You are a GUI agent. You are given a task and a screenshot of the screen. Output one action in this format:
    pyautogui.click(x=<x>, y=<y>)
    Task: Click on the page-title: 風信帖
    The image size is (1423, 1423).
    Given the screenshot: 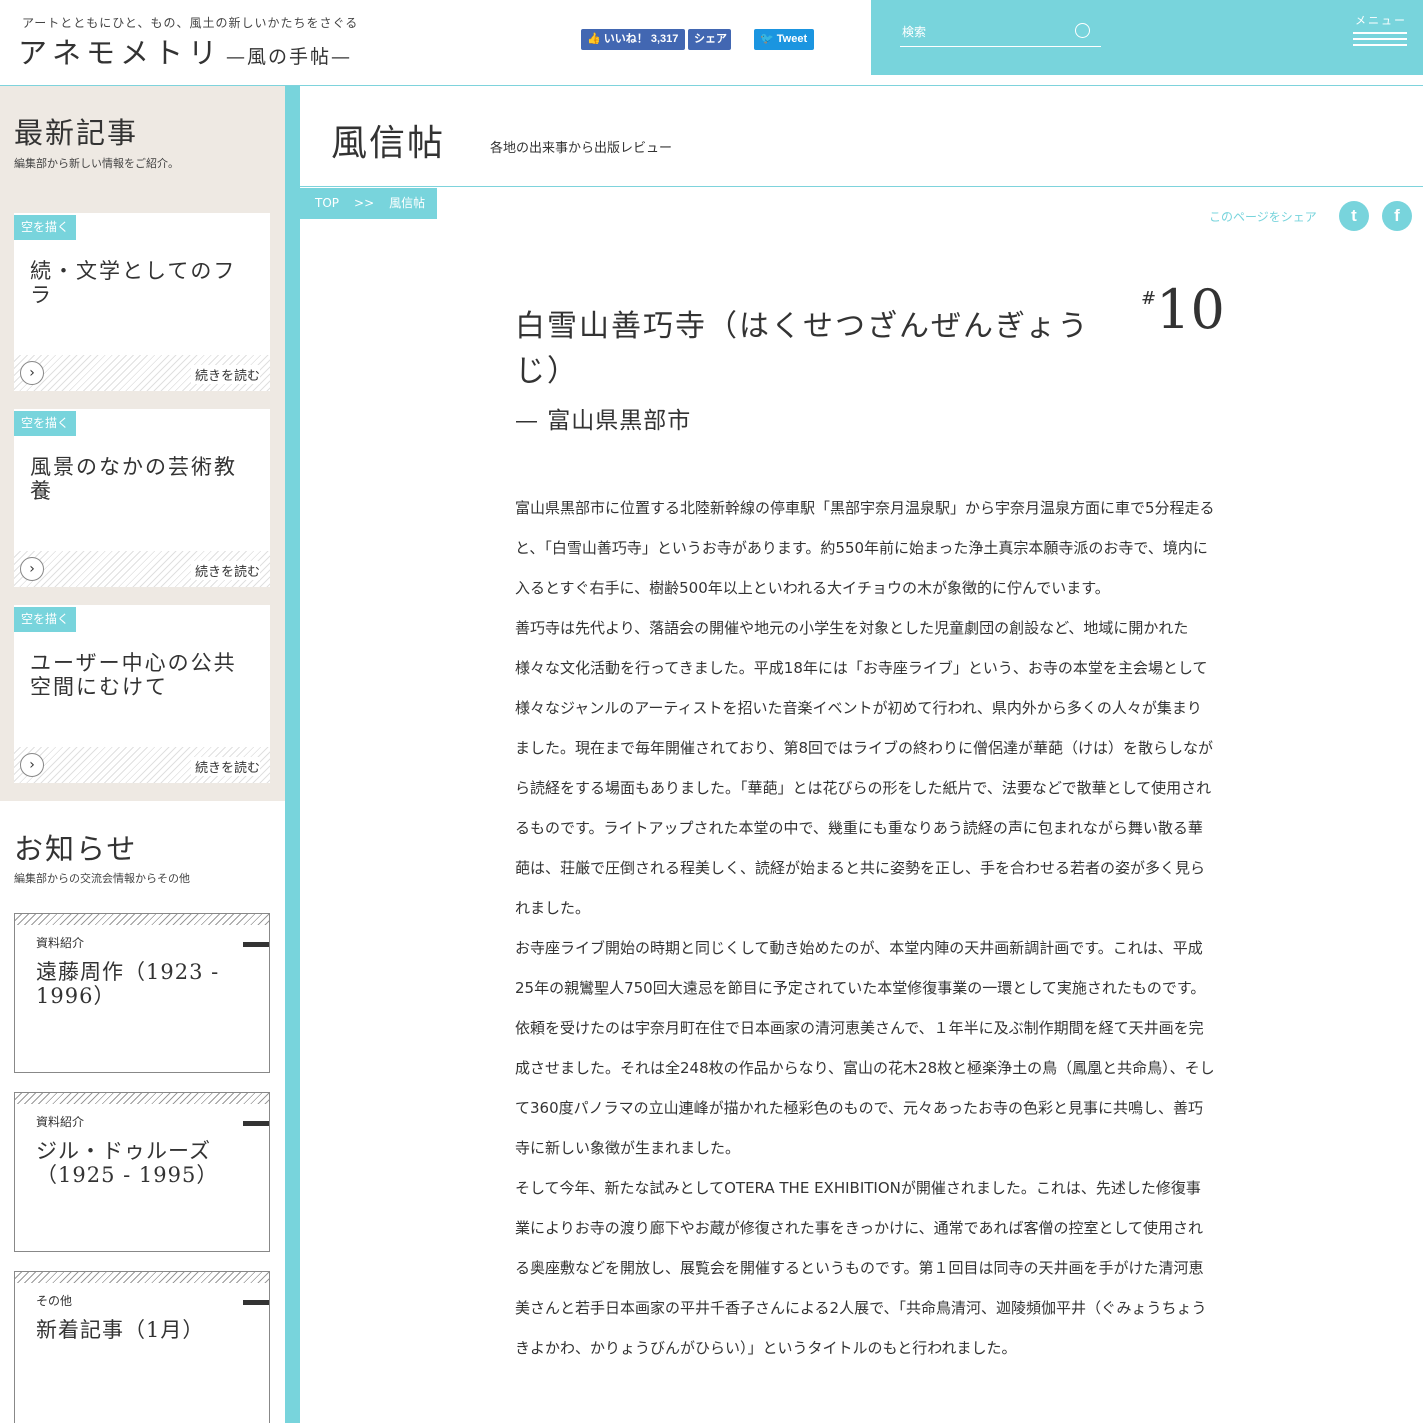 What is the action you would take?
    pyautogui.click(x=388, y=143)
    